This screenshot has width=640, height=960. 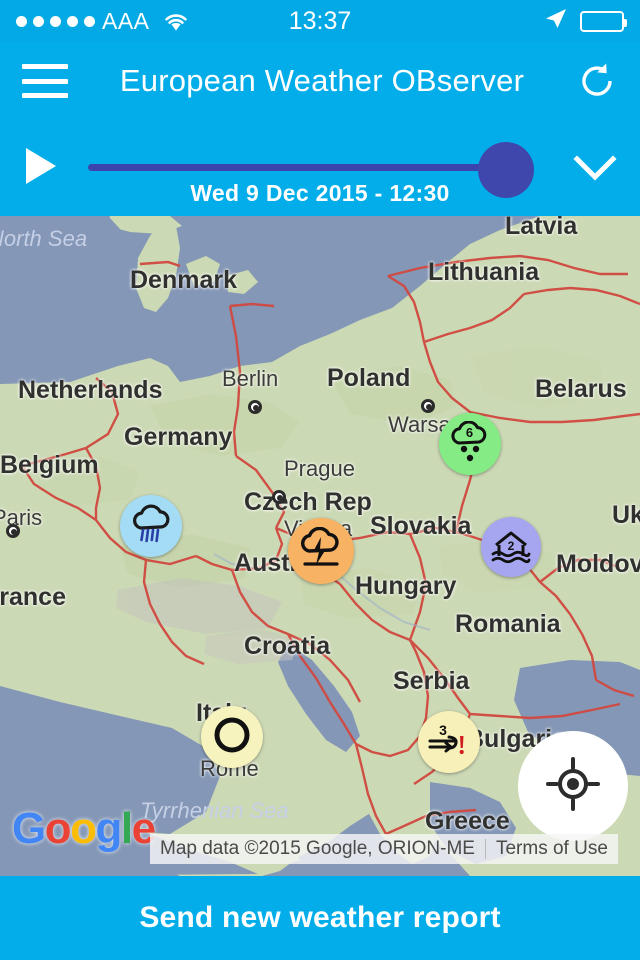 I want to click on hail-value: 6, so click(x=469, y=432).